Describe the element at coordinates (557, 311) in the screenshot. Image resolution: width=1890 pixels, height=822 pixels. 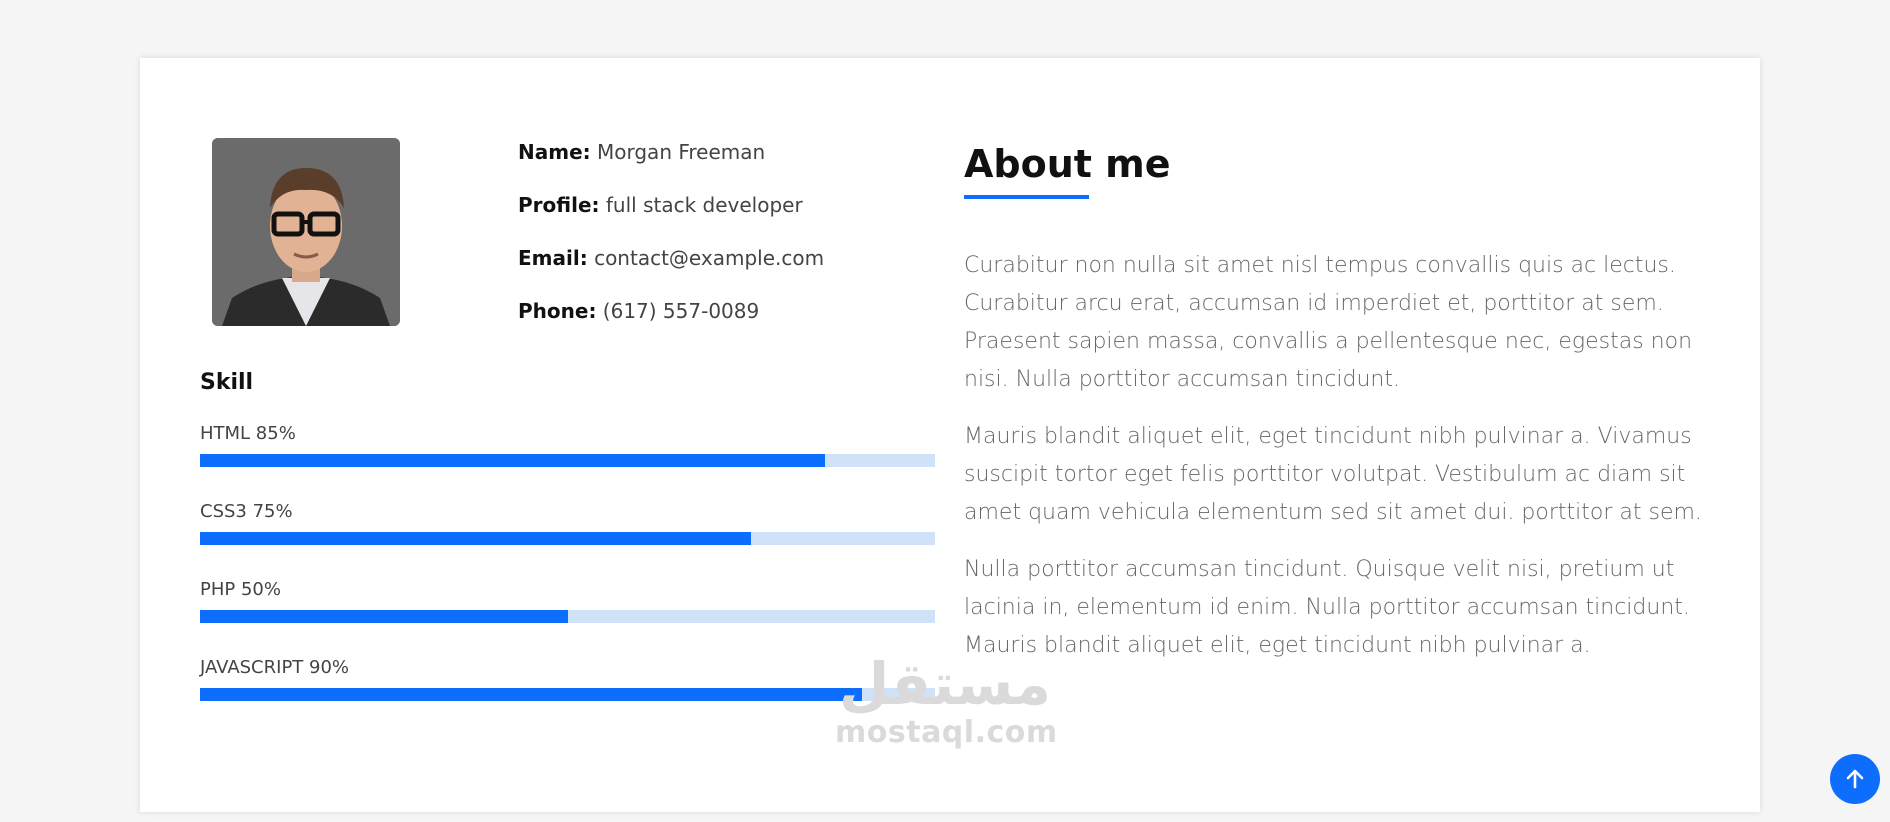
I see `info-key: Phone:` at that location.